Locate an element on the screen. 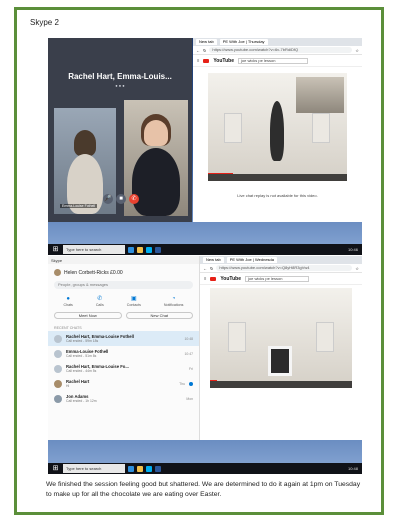 The image size is (398, 522). nav-calls-label: Calls is located at coordinates (99, 305).